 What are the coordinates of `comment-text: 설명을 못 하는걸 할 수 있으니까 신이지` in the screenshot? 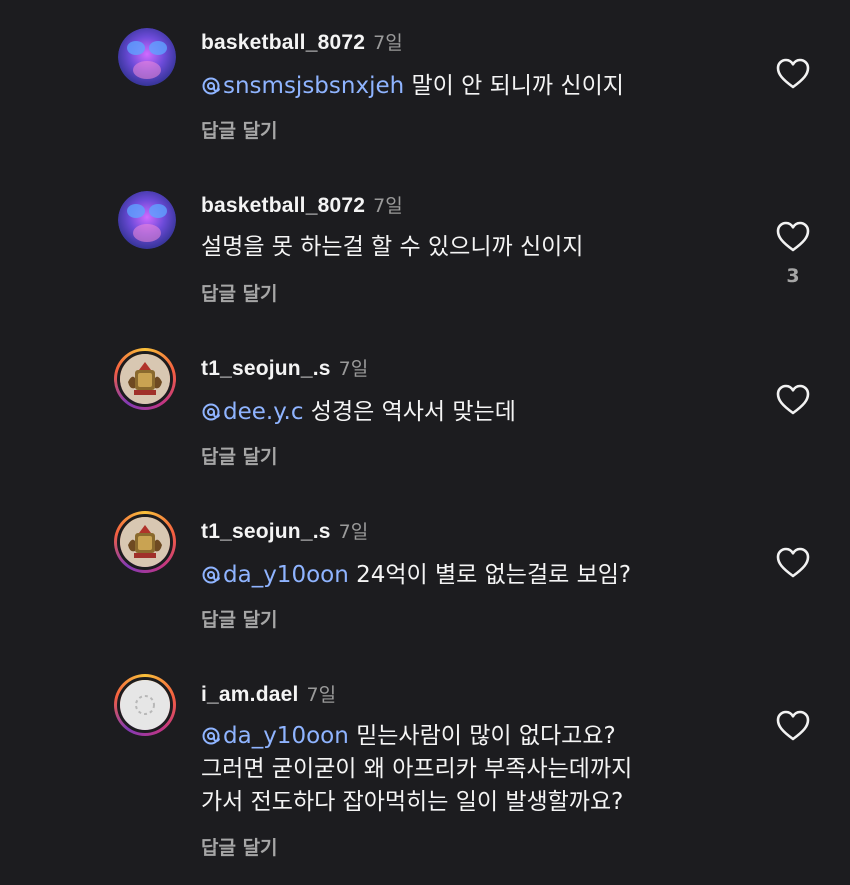 It's located at (392, 247).